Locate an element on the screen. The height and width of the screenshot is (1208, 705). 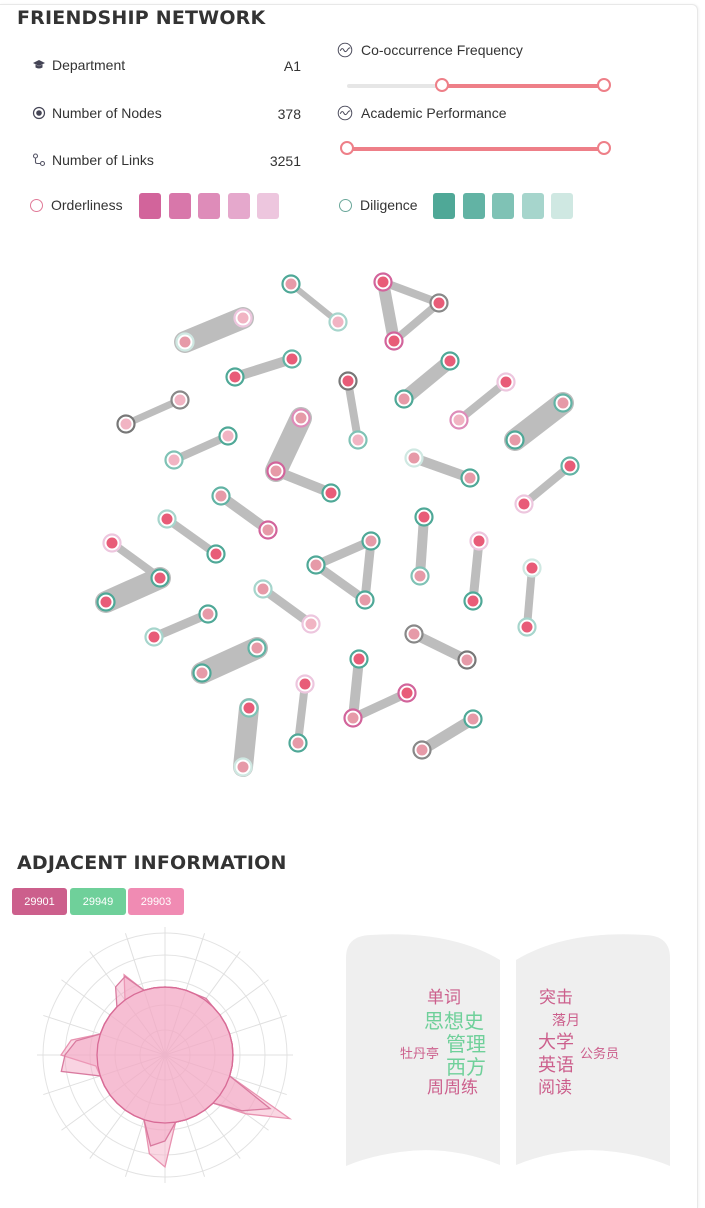
word-cloud-term: 周周练 is located at coordinates (452, 1088).